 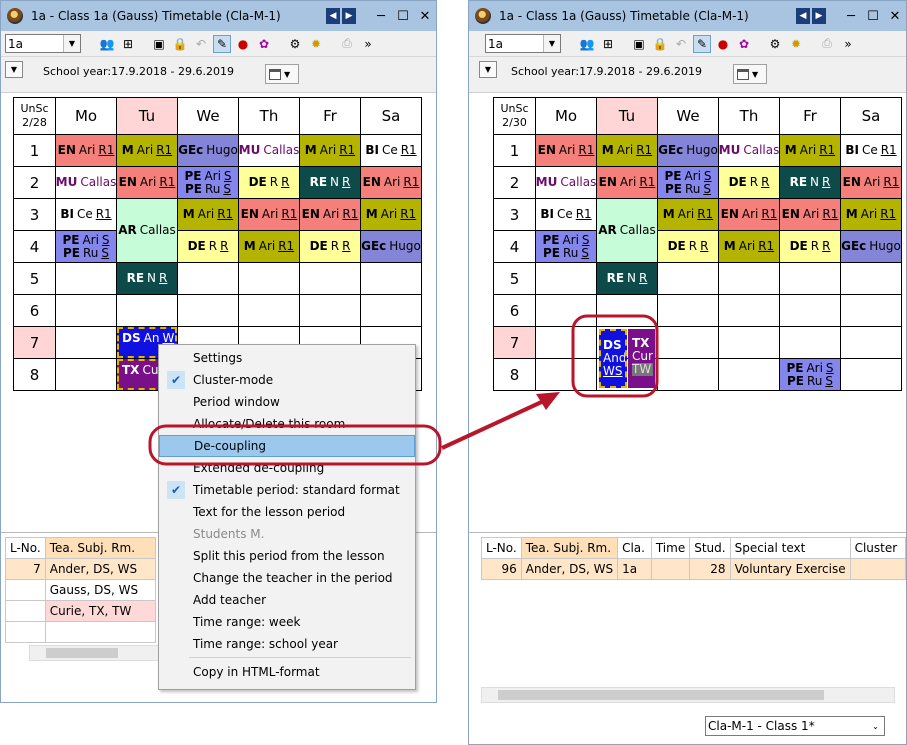 What do you see at coordinates (287, 468) in the screenshot?
I see `menu-item: Extended de-coupling` at bounding box center [287, 468].